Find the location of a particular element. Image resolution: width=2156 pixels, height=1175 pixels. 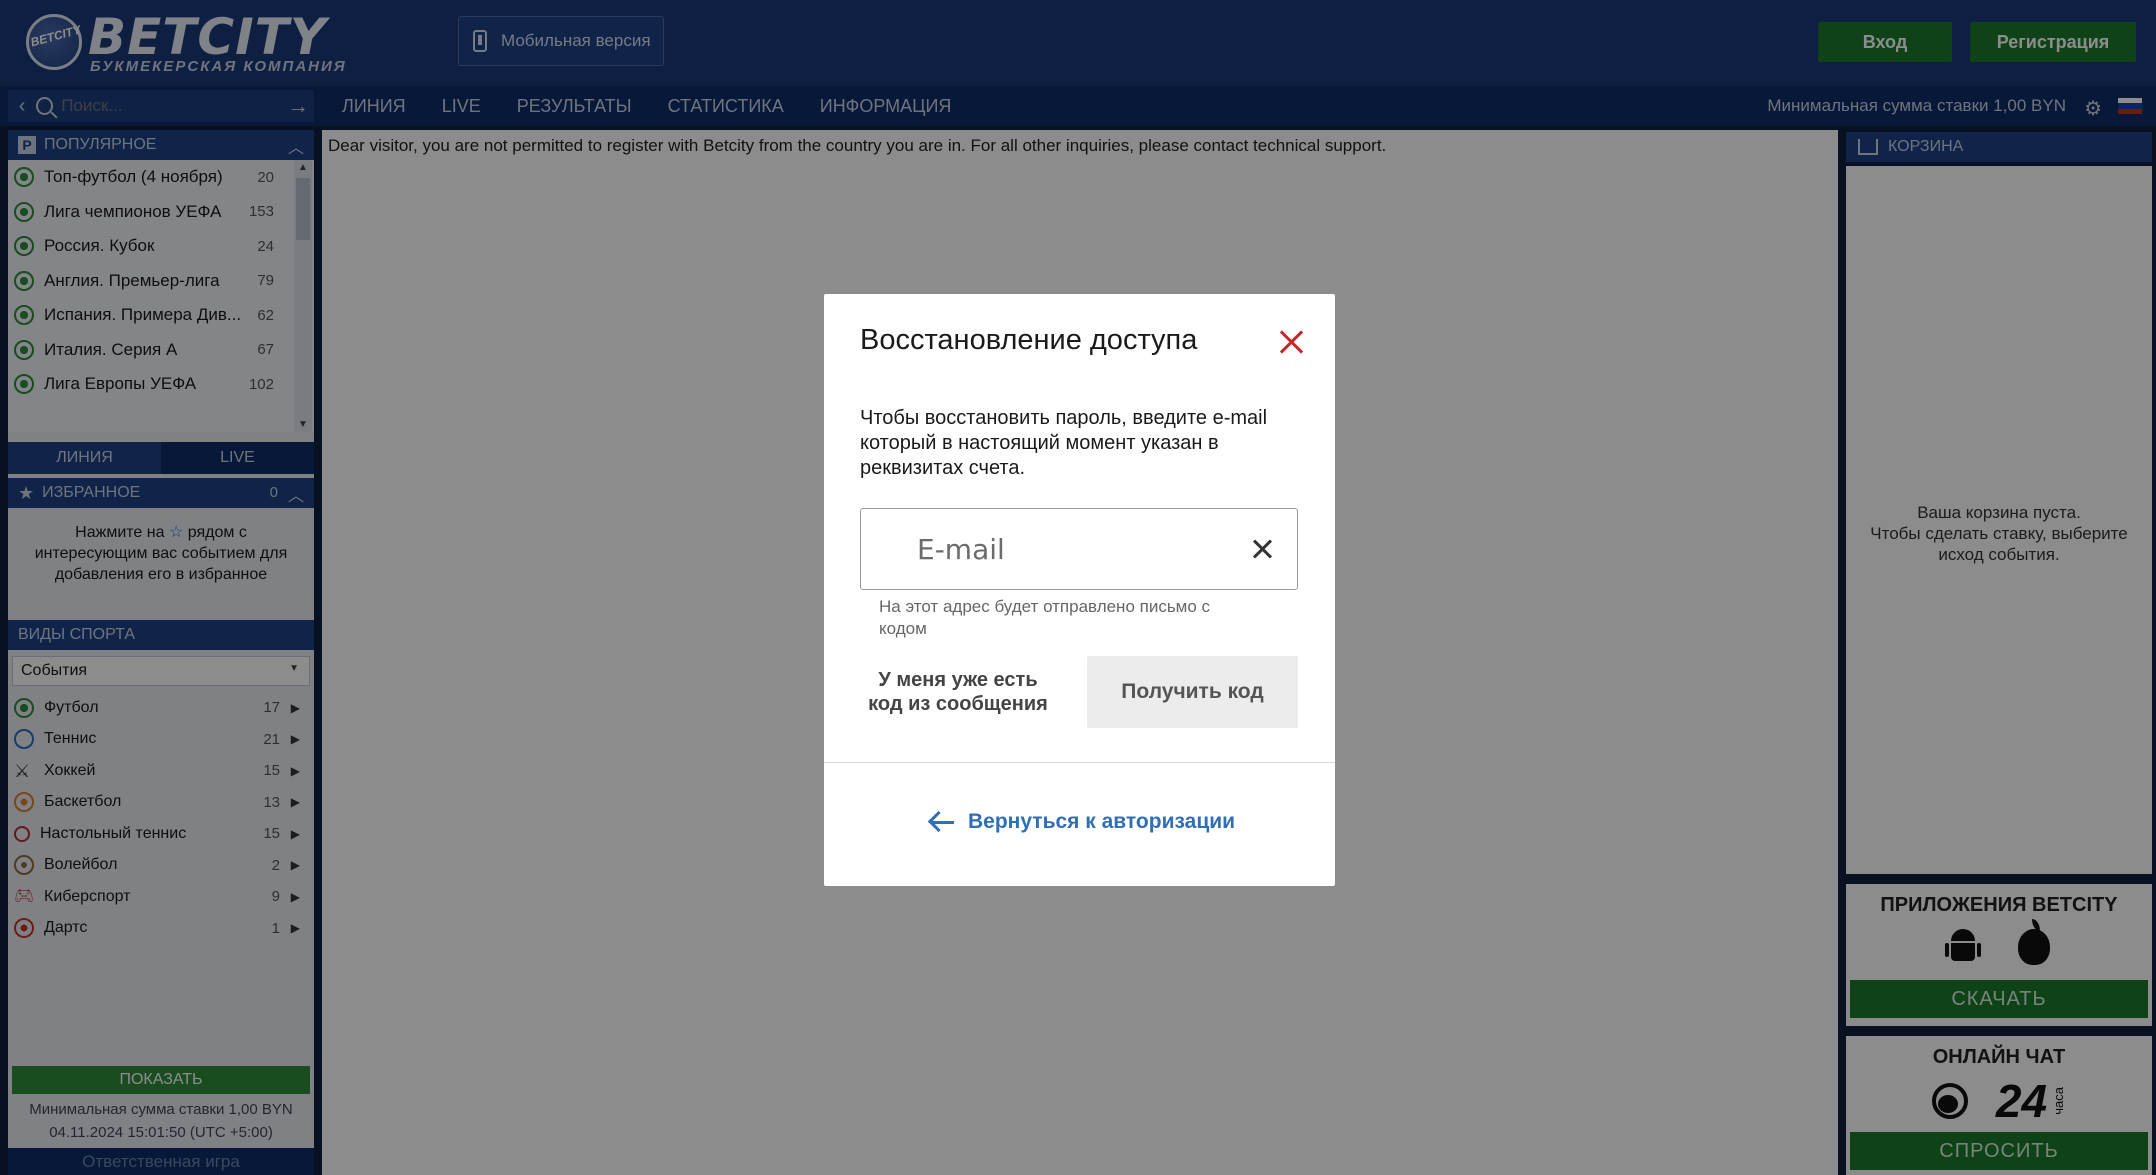

arrow-left-icon is located at coordinates (941, 822).